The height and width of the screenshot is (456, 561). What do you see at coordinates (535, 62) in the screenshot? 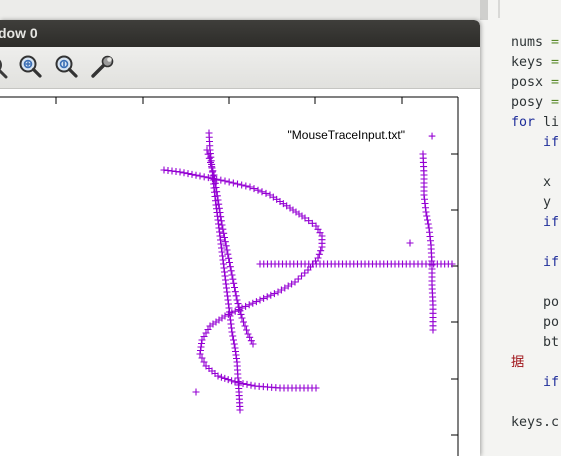
I see `code-line: keys =` at bounding box center [535, 62].